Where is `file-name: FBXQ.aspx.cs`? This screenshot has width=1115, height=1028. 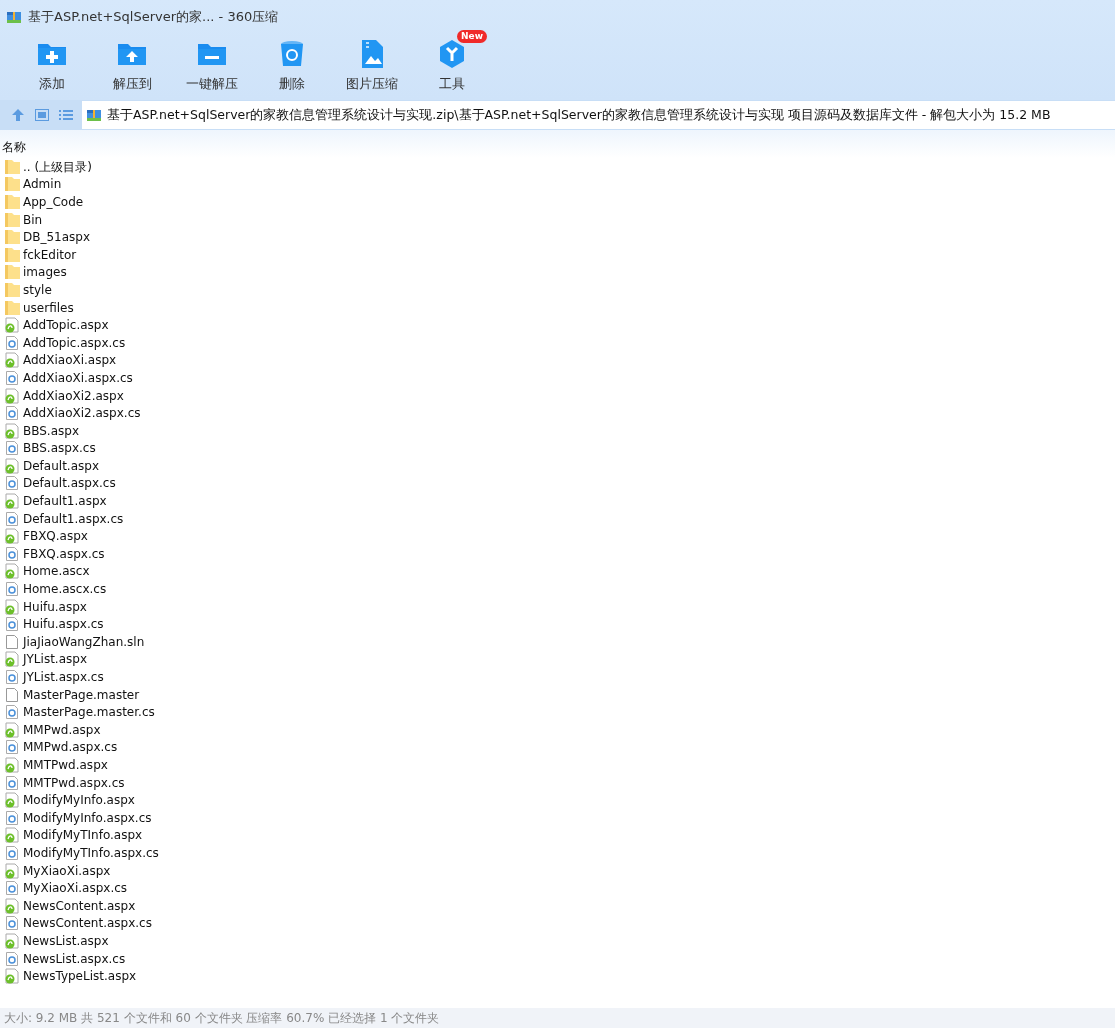
file-name: FBXQ.aspx.cs is located at coordinates (64, 553).